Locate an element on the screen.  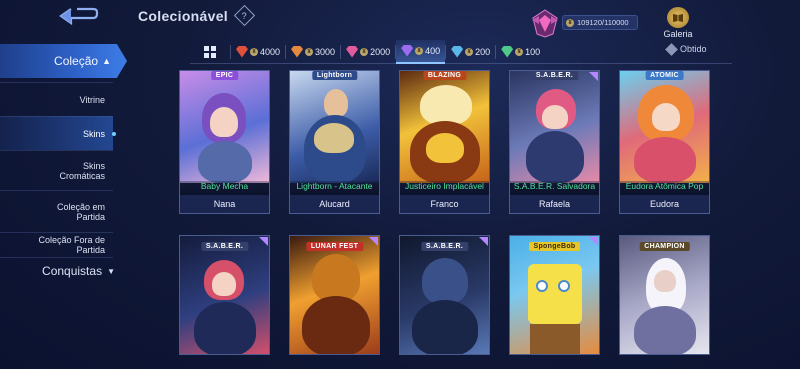
sidebar-item-label: Skins is located at coordinates (93, 133).